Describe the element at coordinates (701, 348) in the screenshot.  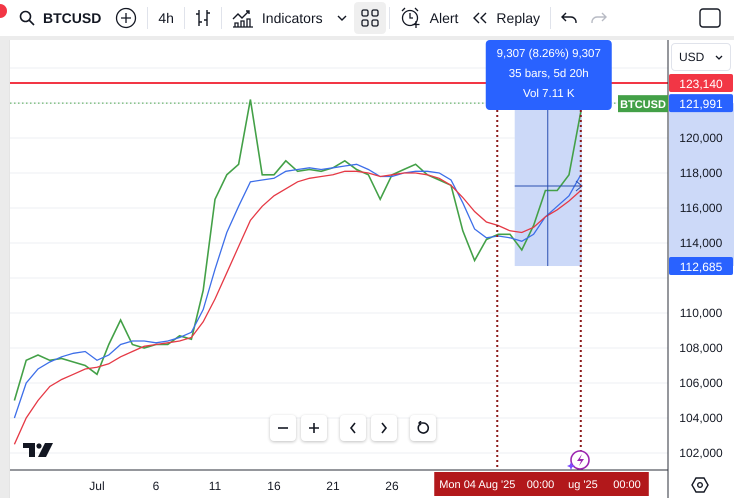
I see `price-axis-label: 108,000` at that location.